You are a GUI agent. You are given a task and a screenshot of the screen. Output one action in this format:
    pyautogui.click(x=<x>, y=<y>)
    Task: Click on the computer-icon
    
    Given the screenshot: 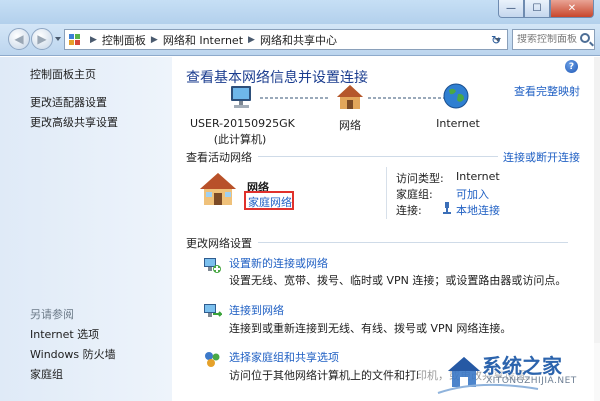 What is the action you would take?
    pyautogui.click(x=241, y=97)
    